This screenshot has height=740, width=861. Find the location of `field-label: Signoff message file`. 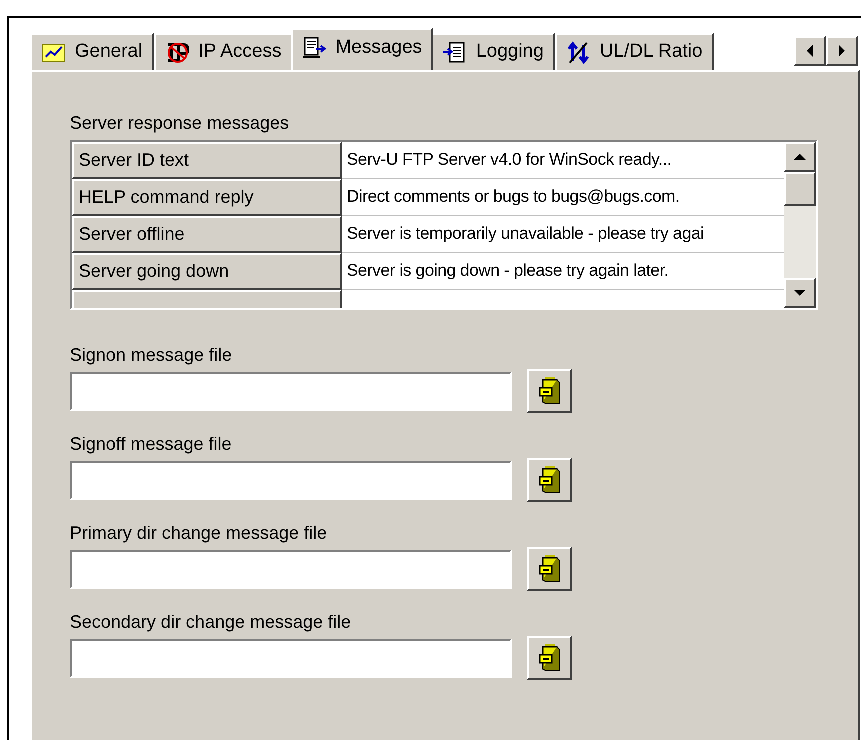

field-label: Signoff message file is located at coordinates (151, 444).